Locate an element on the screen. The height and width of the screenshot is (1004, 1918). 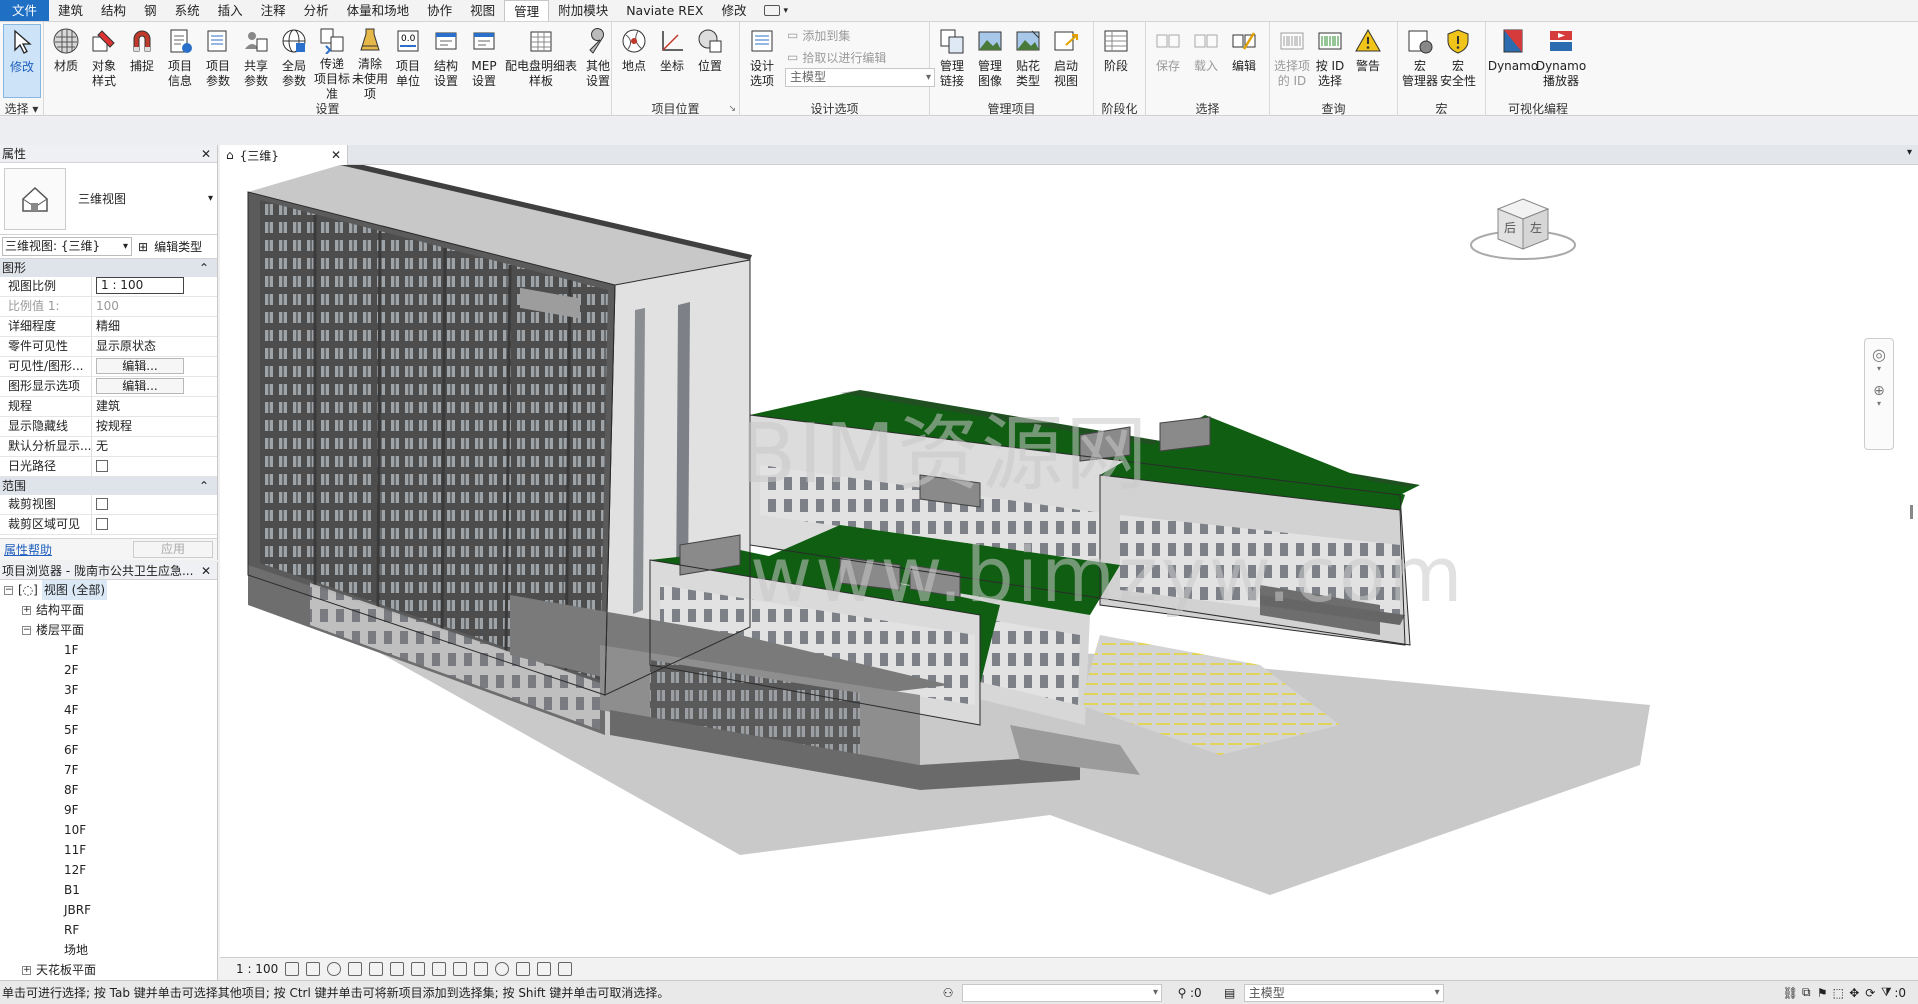
view-scroll-indicator is located at coordinates (1911, 512).